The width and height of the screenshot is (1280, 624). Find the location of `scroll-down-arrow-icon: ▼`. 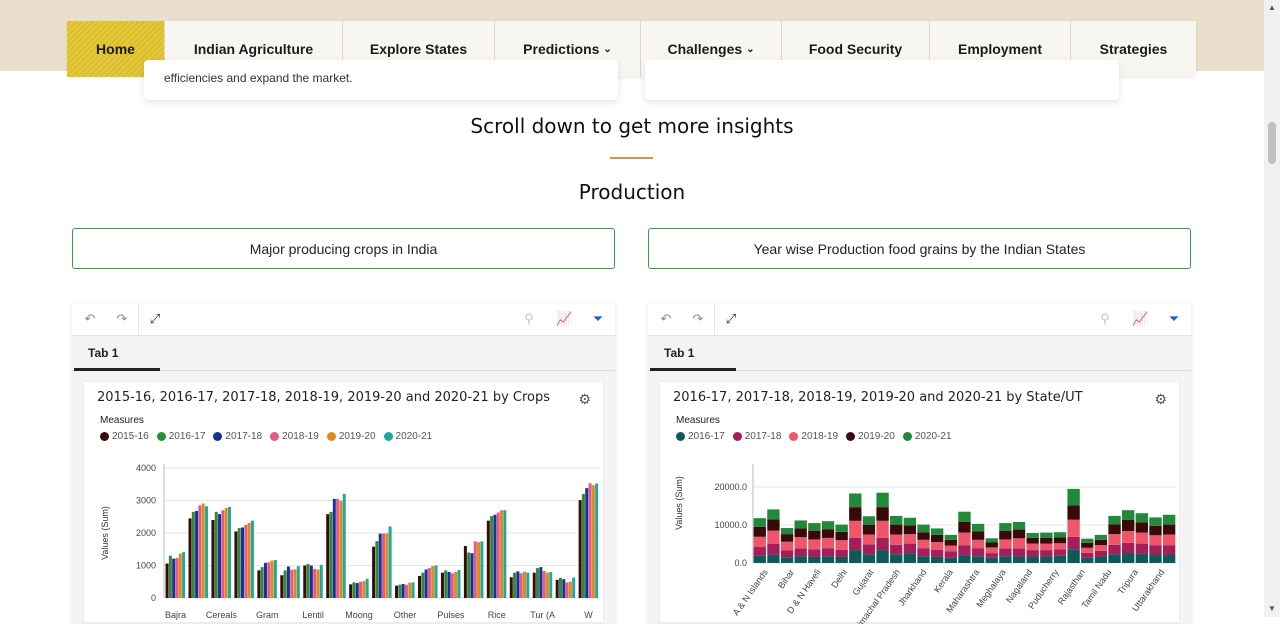

scroll-down-arrow-icon: ▼ is located at coordinates (1272, 608).